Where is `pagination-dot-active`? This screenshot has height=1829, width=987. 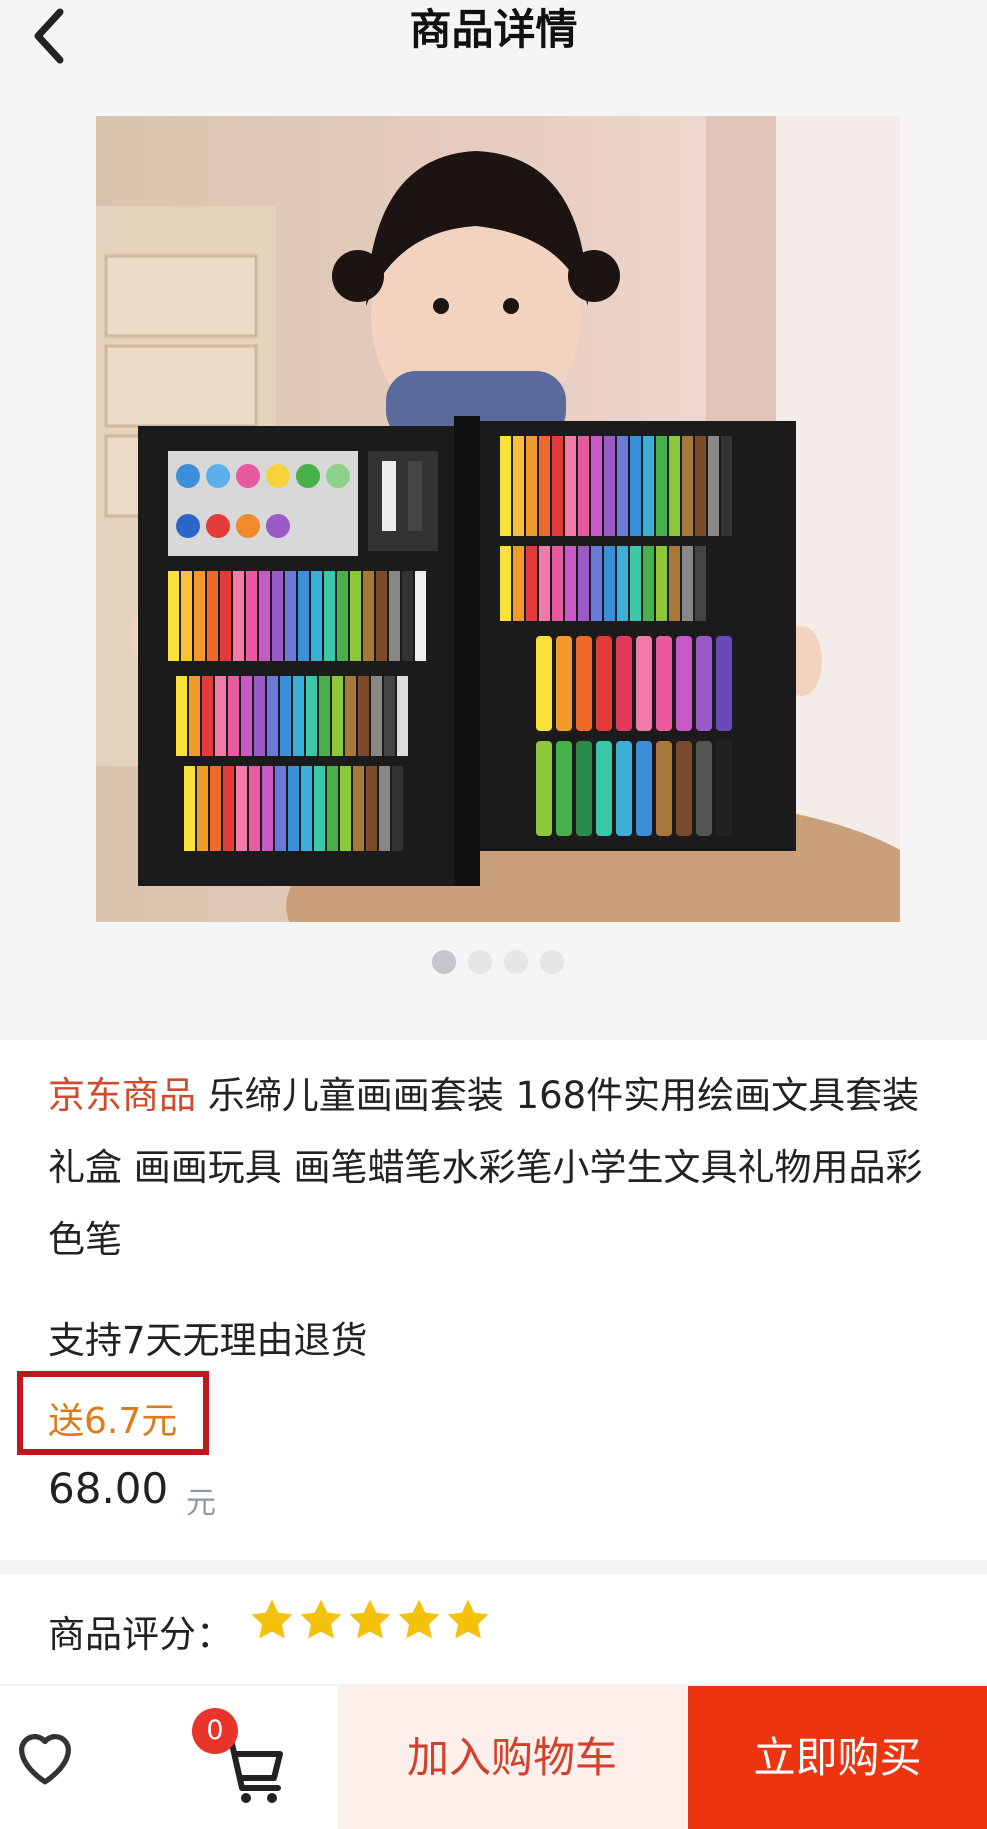 pagination-dot-active is located at coordinates (444, 962).